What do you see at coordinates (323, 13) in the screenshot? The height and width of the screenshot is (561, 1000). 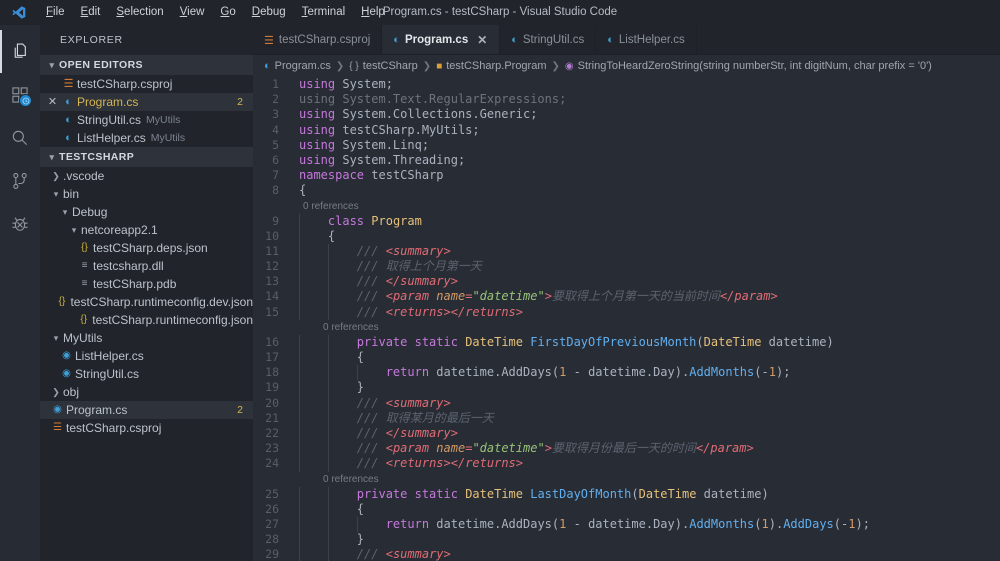 I see `menu-terminal: Terminal` at bounding box center [323, 13].